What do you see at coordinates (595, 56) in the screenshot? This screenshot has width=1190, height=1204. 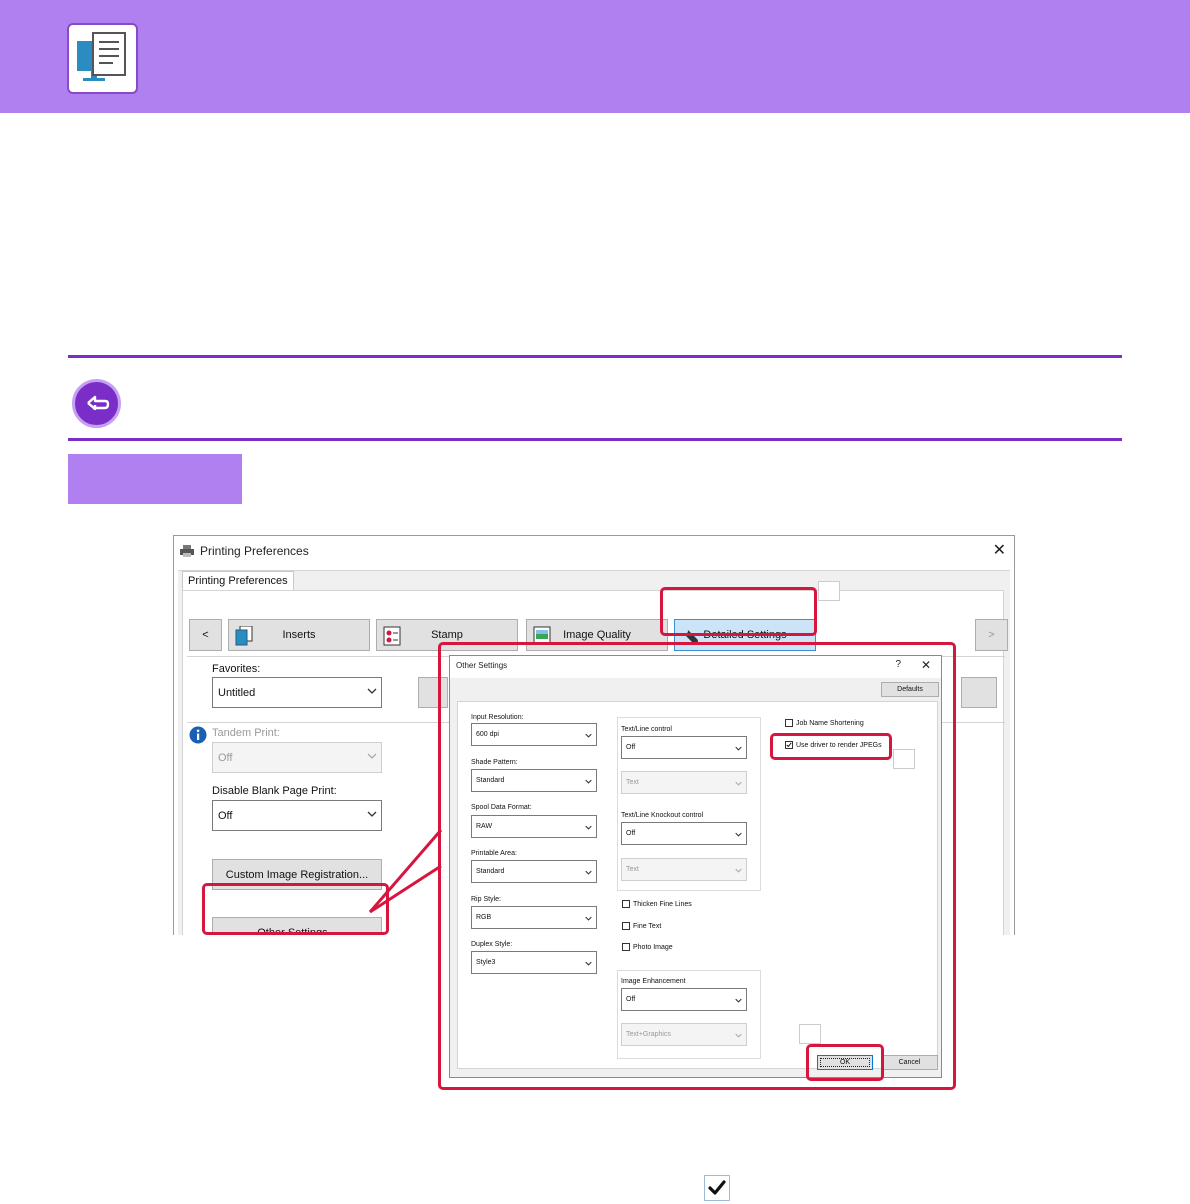 I see `header-band` at bounding box center [595, 56].